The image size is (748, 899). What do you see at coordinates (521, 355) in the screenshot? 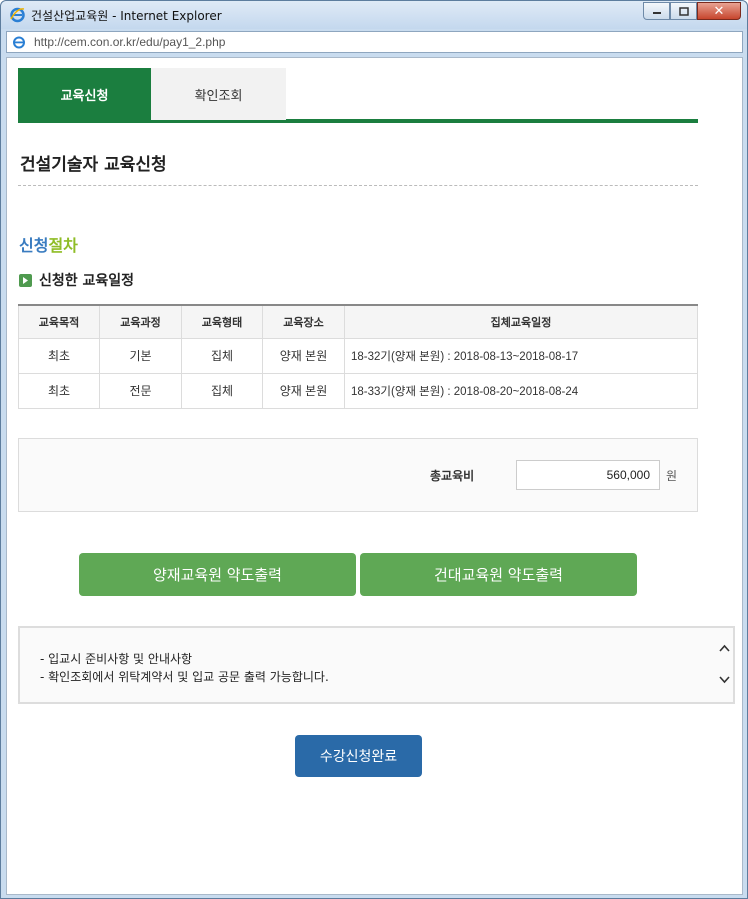
I see `table-cell: 18-32기(양재 본원) : 2018-08-13~2018-08-17` at bounding box center [521, 355].